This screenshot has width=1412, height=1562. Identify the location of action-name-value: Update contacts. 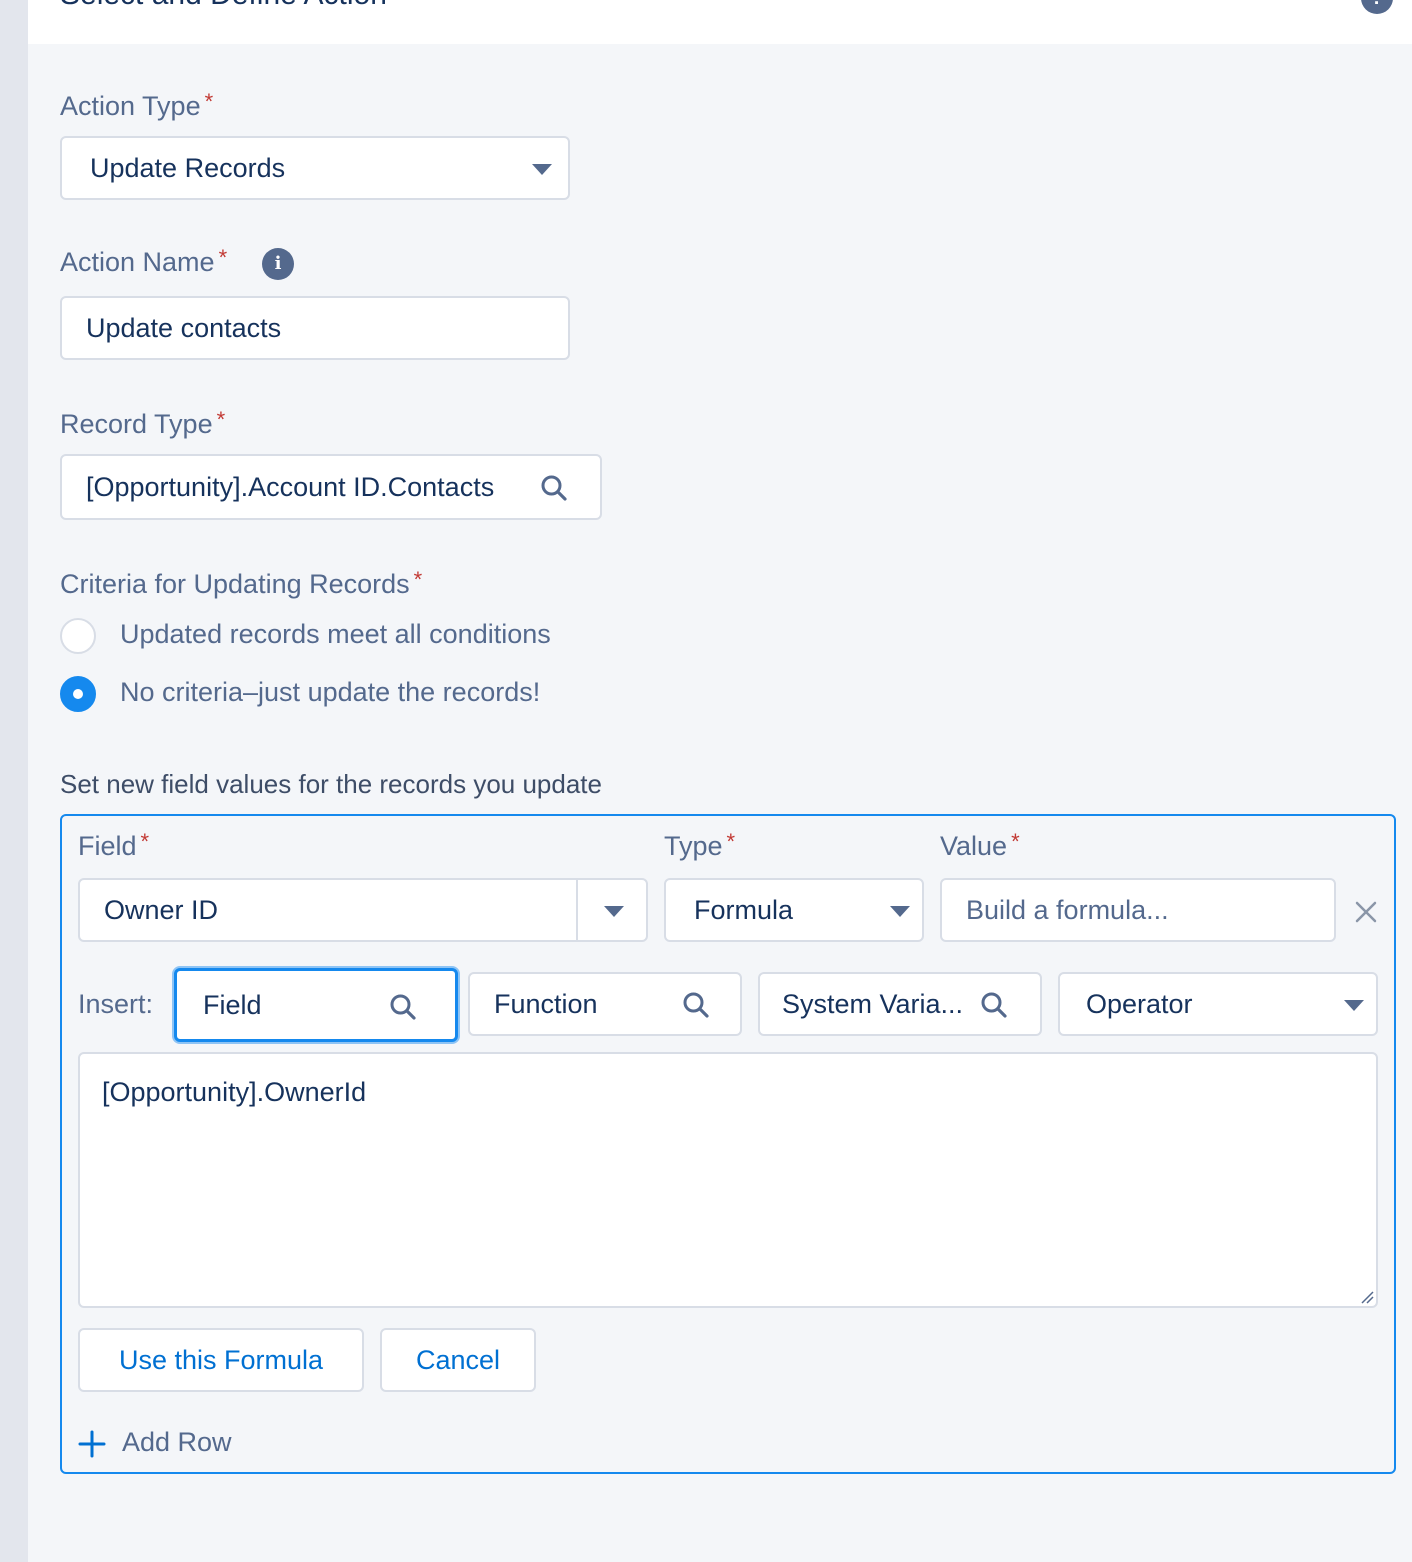
(184, 328).